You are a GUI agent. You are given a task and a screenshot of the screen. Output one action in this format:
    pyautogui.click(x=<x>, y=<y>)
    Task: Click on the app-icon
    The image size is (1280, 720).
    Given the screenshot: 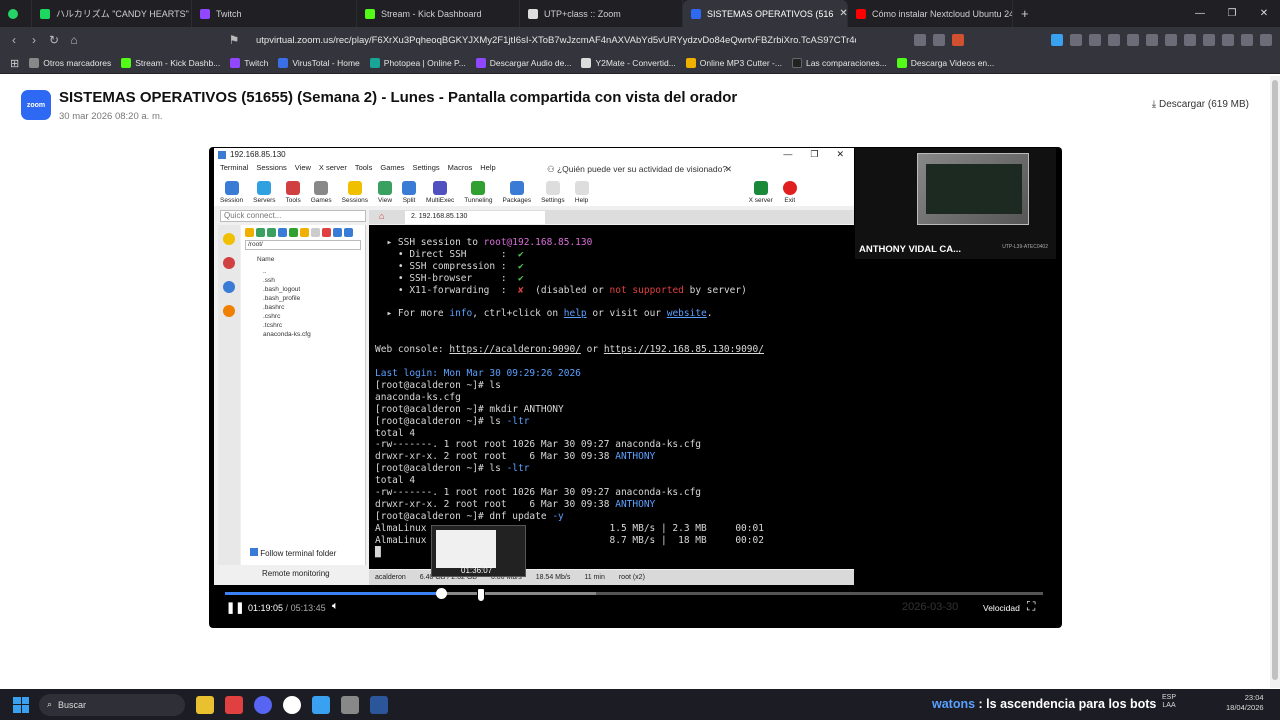 What is the action you would take?
    pyautogui.click(x=321, y=704)
    